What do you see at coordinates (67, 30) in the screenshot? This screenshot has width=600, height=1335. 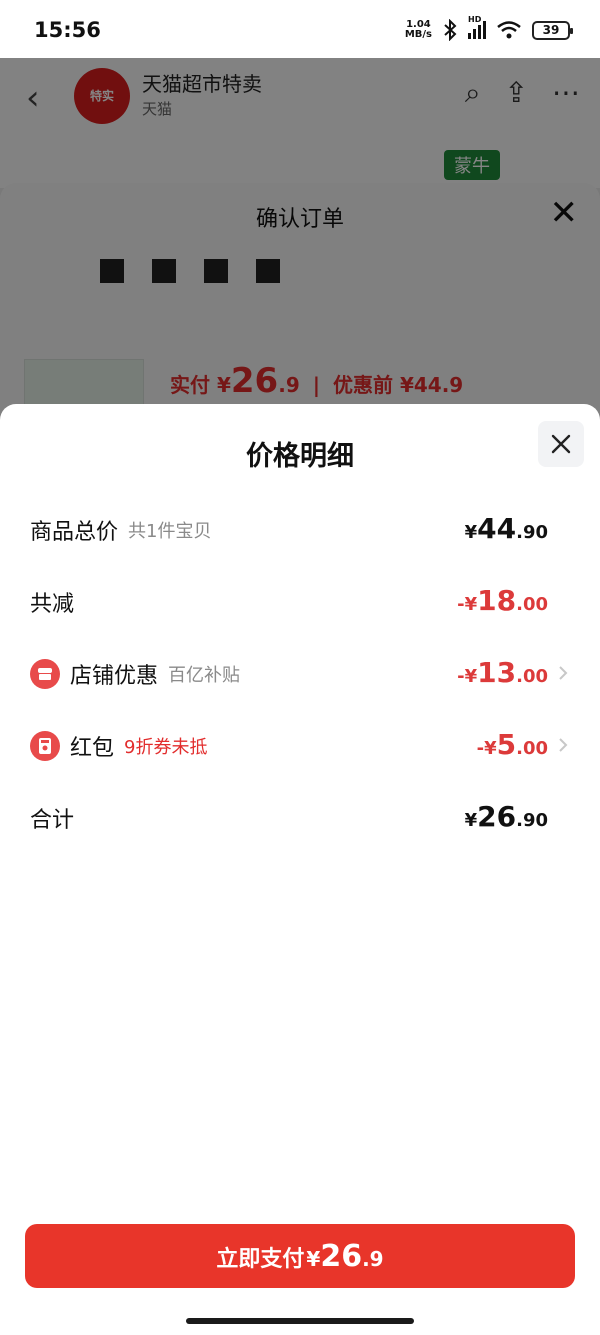 I see `status-time: 15:56` at bounding box center [67, 30].